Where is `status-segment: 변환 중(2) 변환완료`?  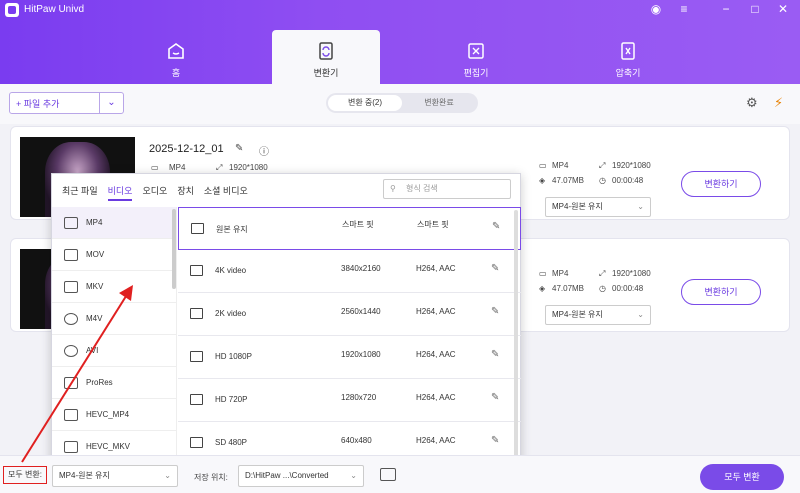
status-segment: 변환 중(2) 변환완료 is located at coordinates (402, 103).